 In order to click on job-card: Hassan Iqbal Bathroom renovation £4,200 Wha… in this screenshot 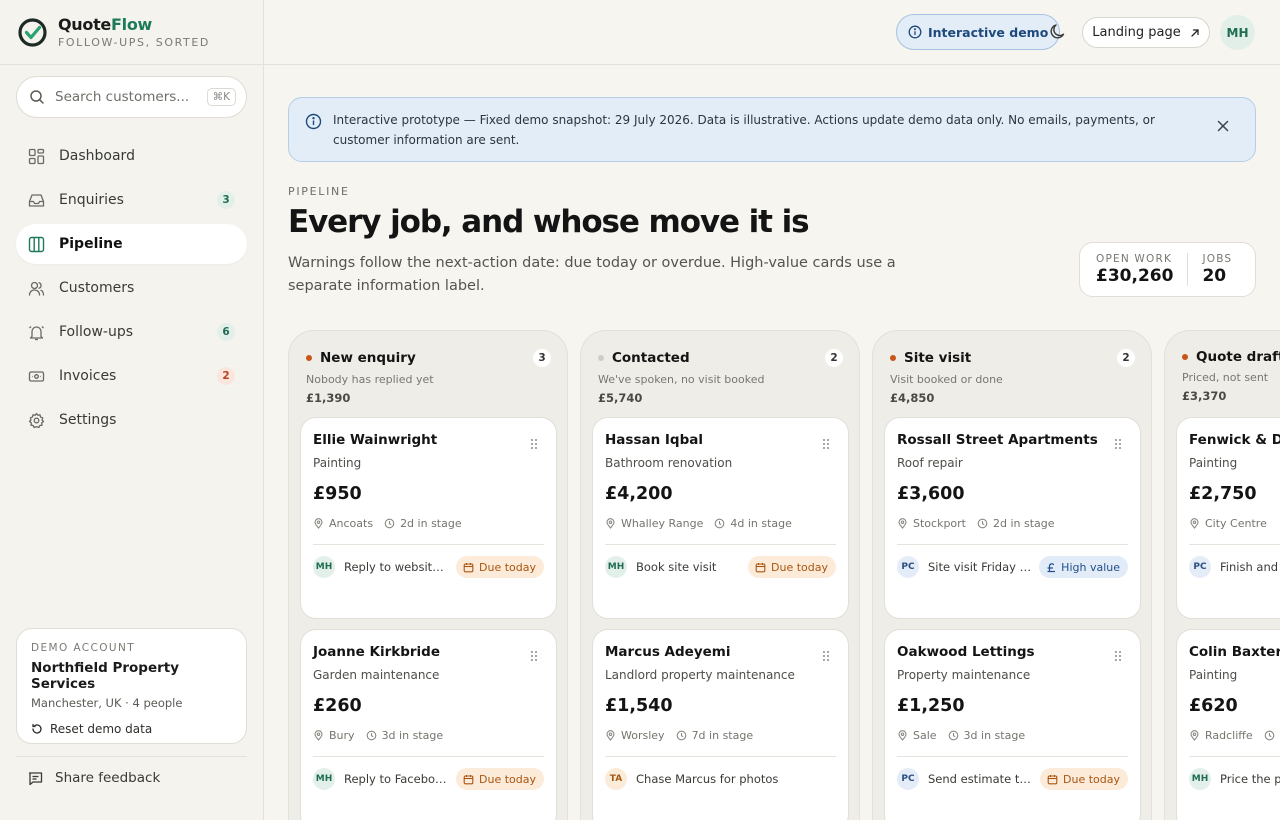, I will do `click(720, 518)`.